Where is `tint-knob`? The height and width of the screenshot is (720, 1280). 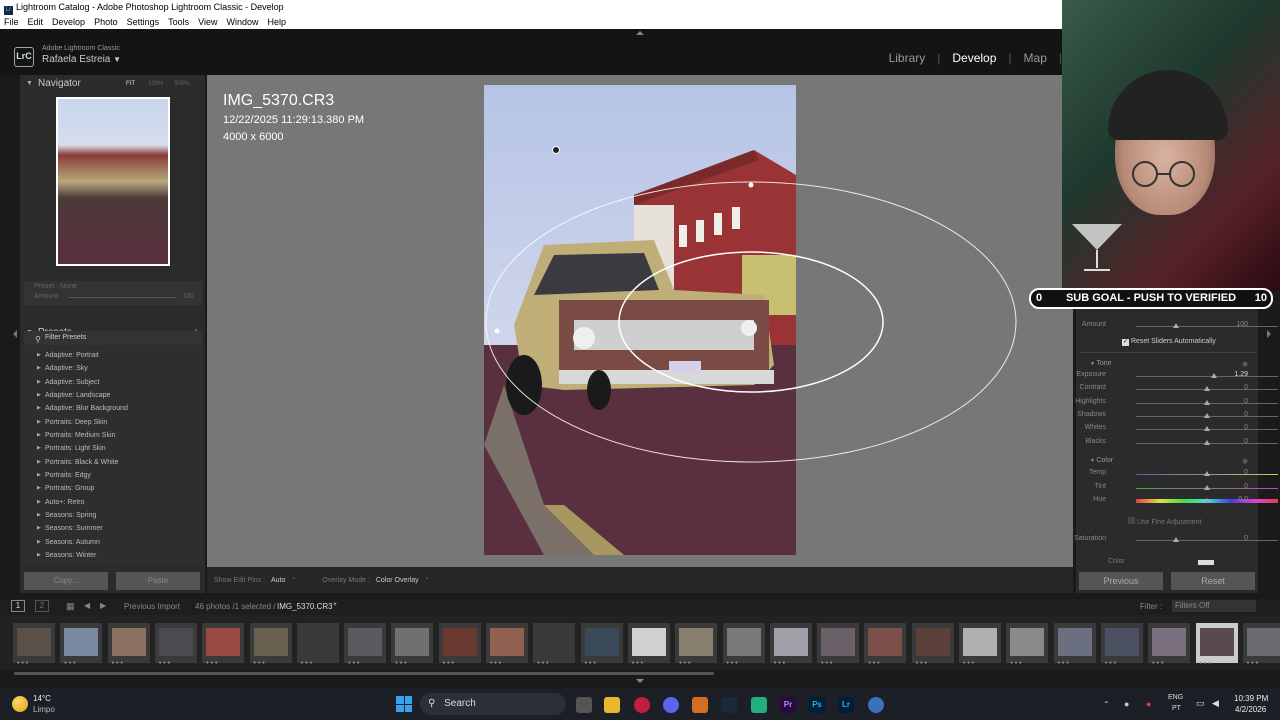
tint-knob is located at coordinates (1207, 487).